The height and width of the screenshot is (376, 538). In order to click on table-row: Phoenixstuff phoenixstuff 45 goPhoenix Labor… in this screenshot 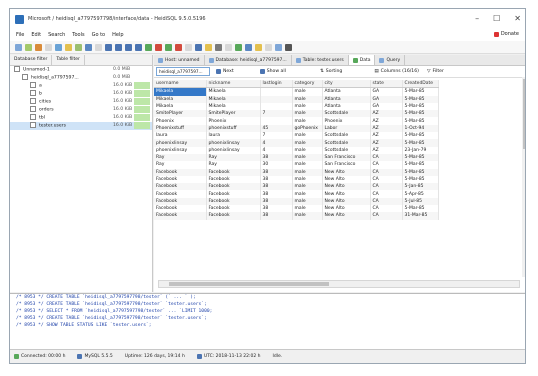, I will do `click(296, 128)`.